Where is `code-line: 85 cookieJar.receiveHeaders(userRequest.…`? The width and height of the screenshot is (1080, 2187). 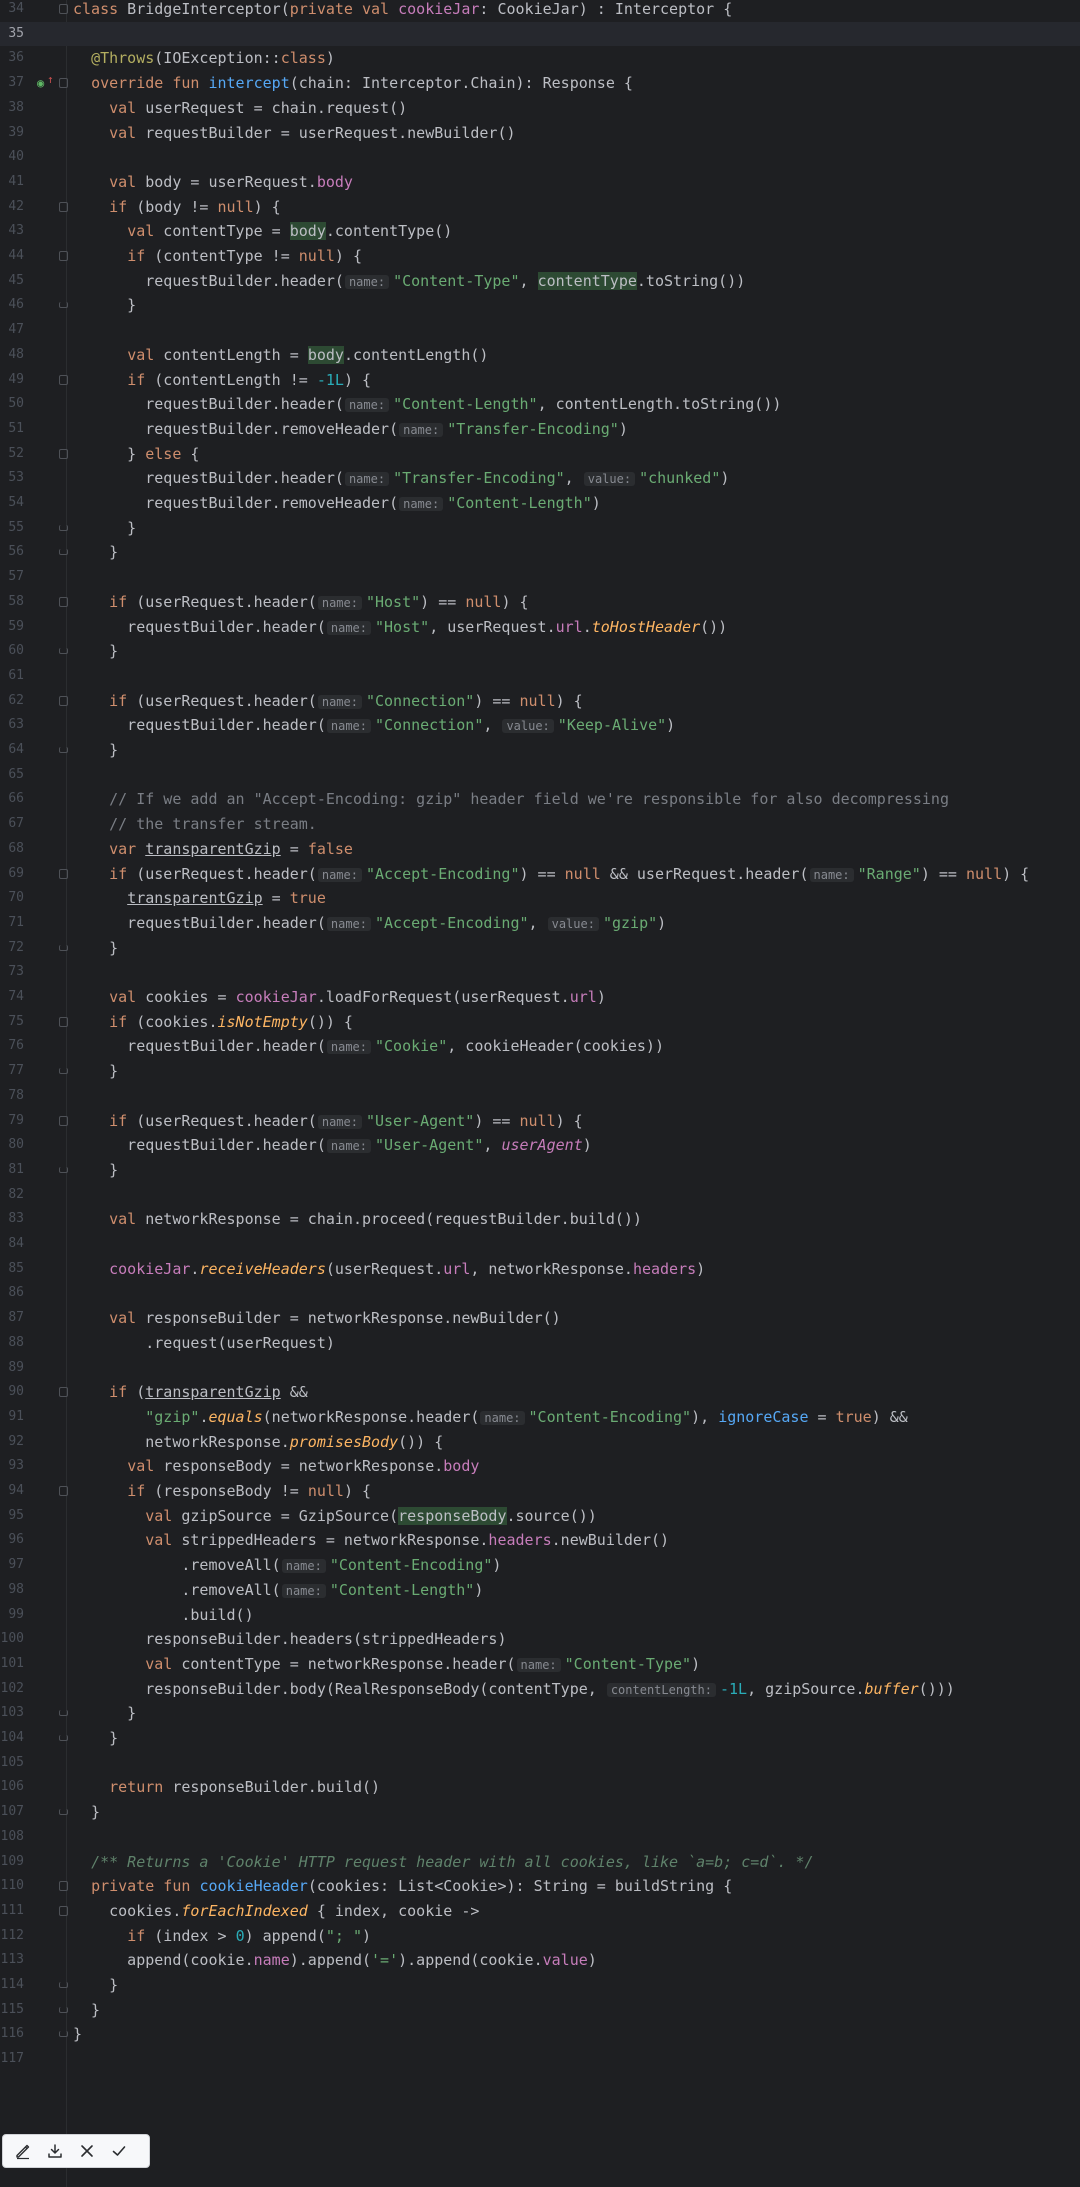 code-line: 85 cookieJar.receiveHeaders(userRequest.… is located at coordinates (540, 1269).